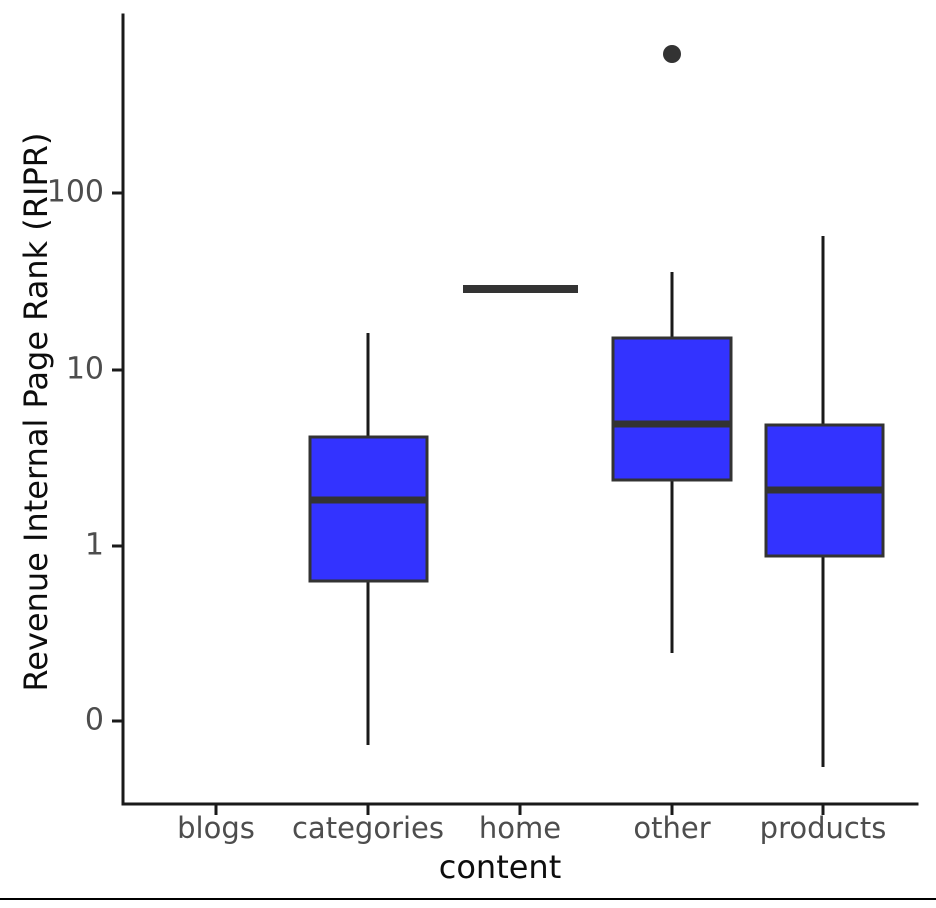 The image size is (936, 908). What do you see at coordinates (520, 828) in the screenshot?
I see `x-tick-label-home: home` at bounding box center [520, 828].